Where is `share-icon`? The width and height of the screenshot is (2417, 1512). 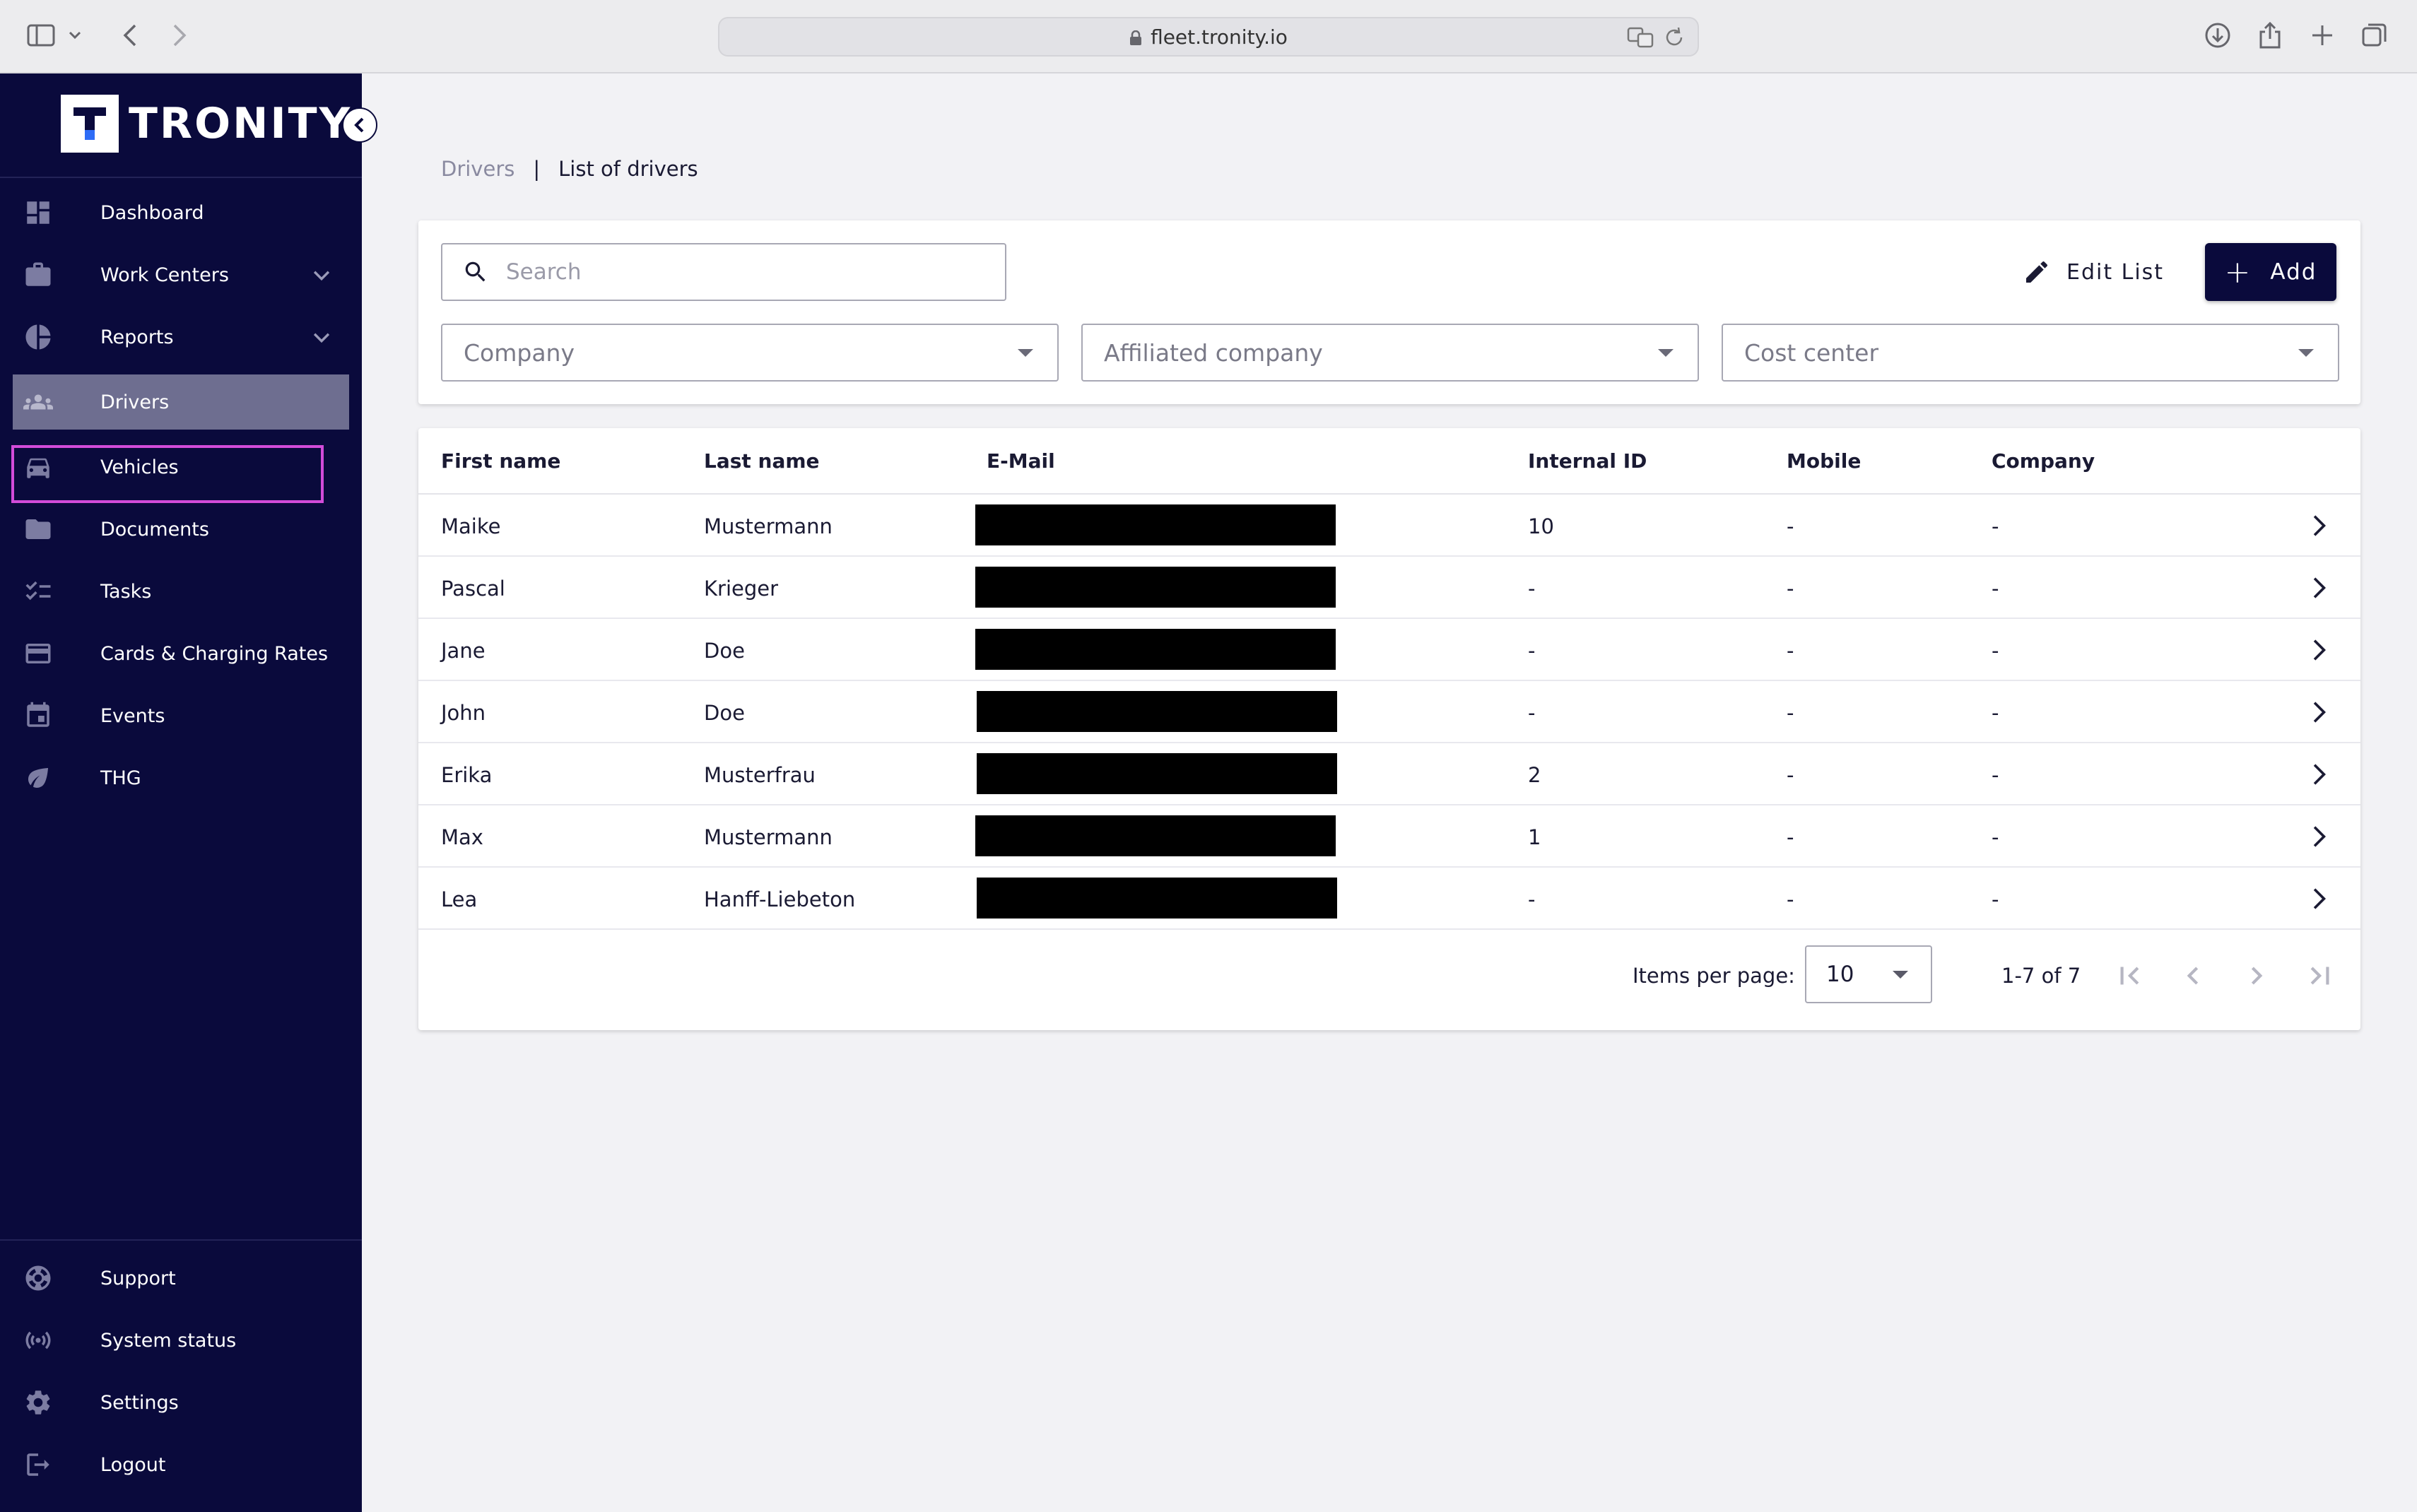 share-icon is located at coordinates (2270, 35).